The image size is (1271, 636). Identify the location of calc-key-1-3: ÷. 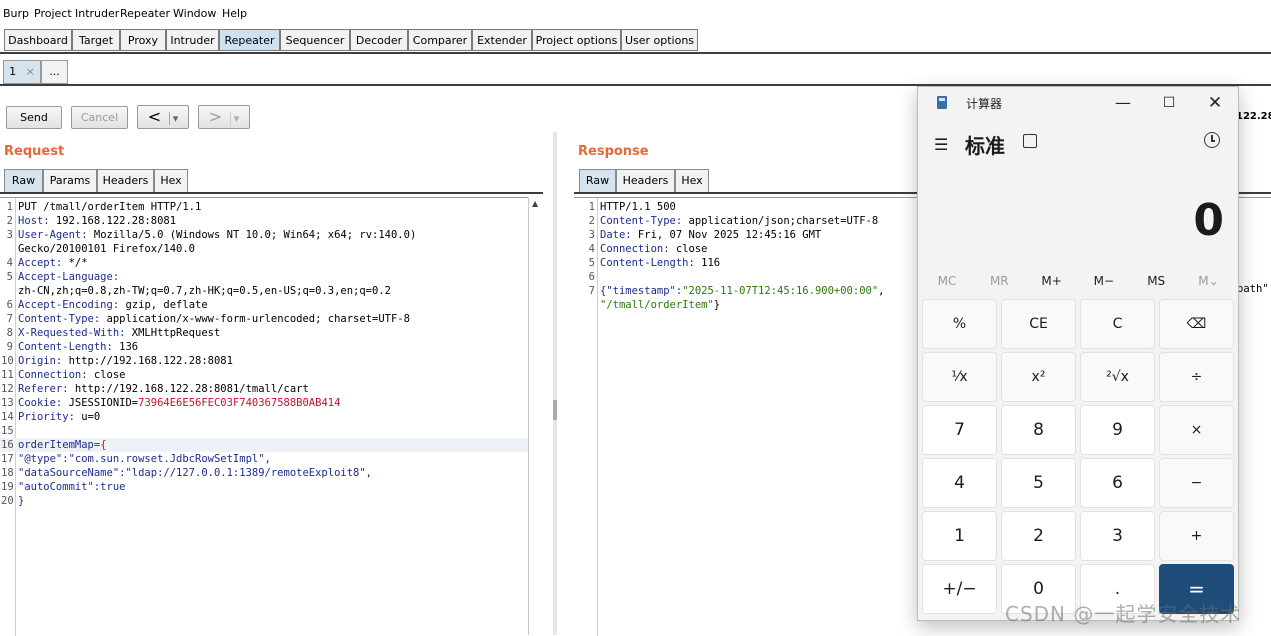
(1196, 377).